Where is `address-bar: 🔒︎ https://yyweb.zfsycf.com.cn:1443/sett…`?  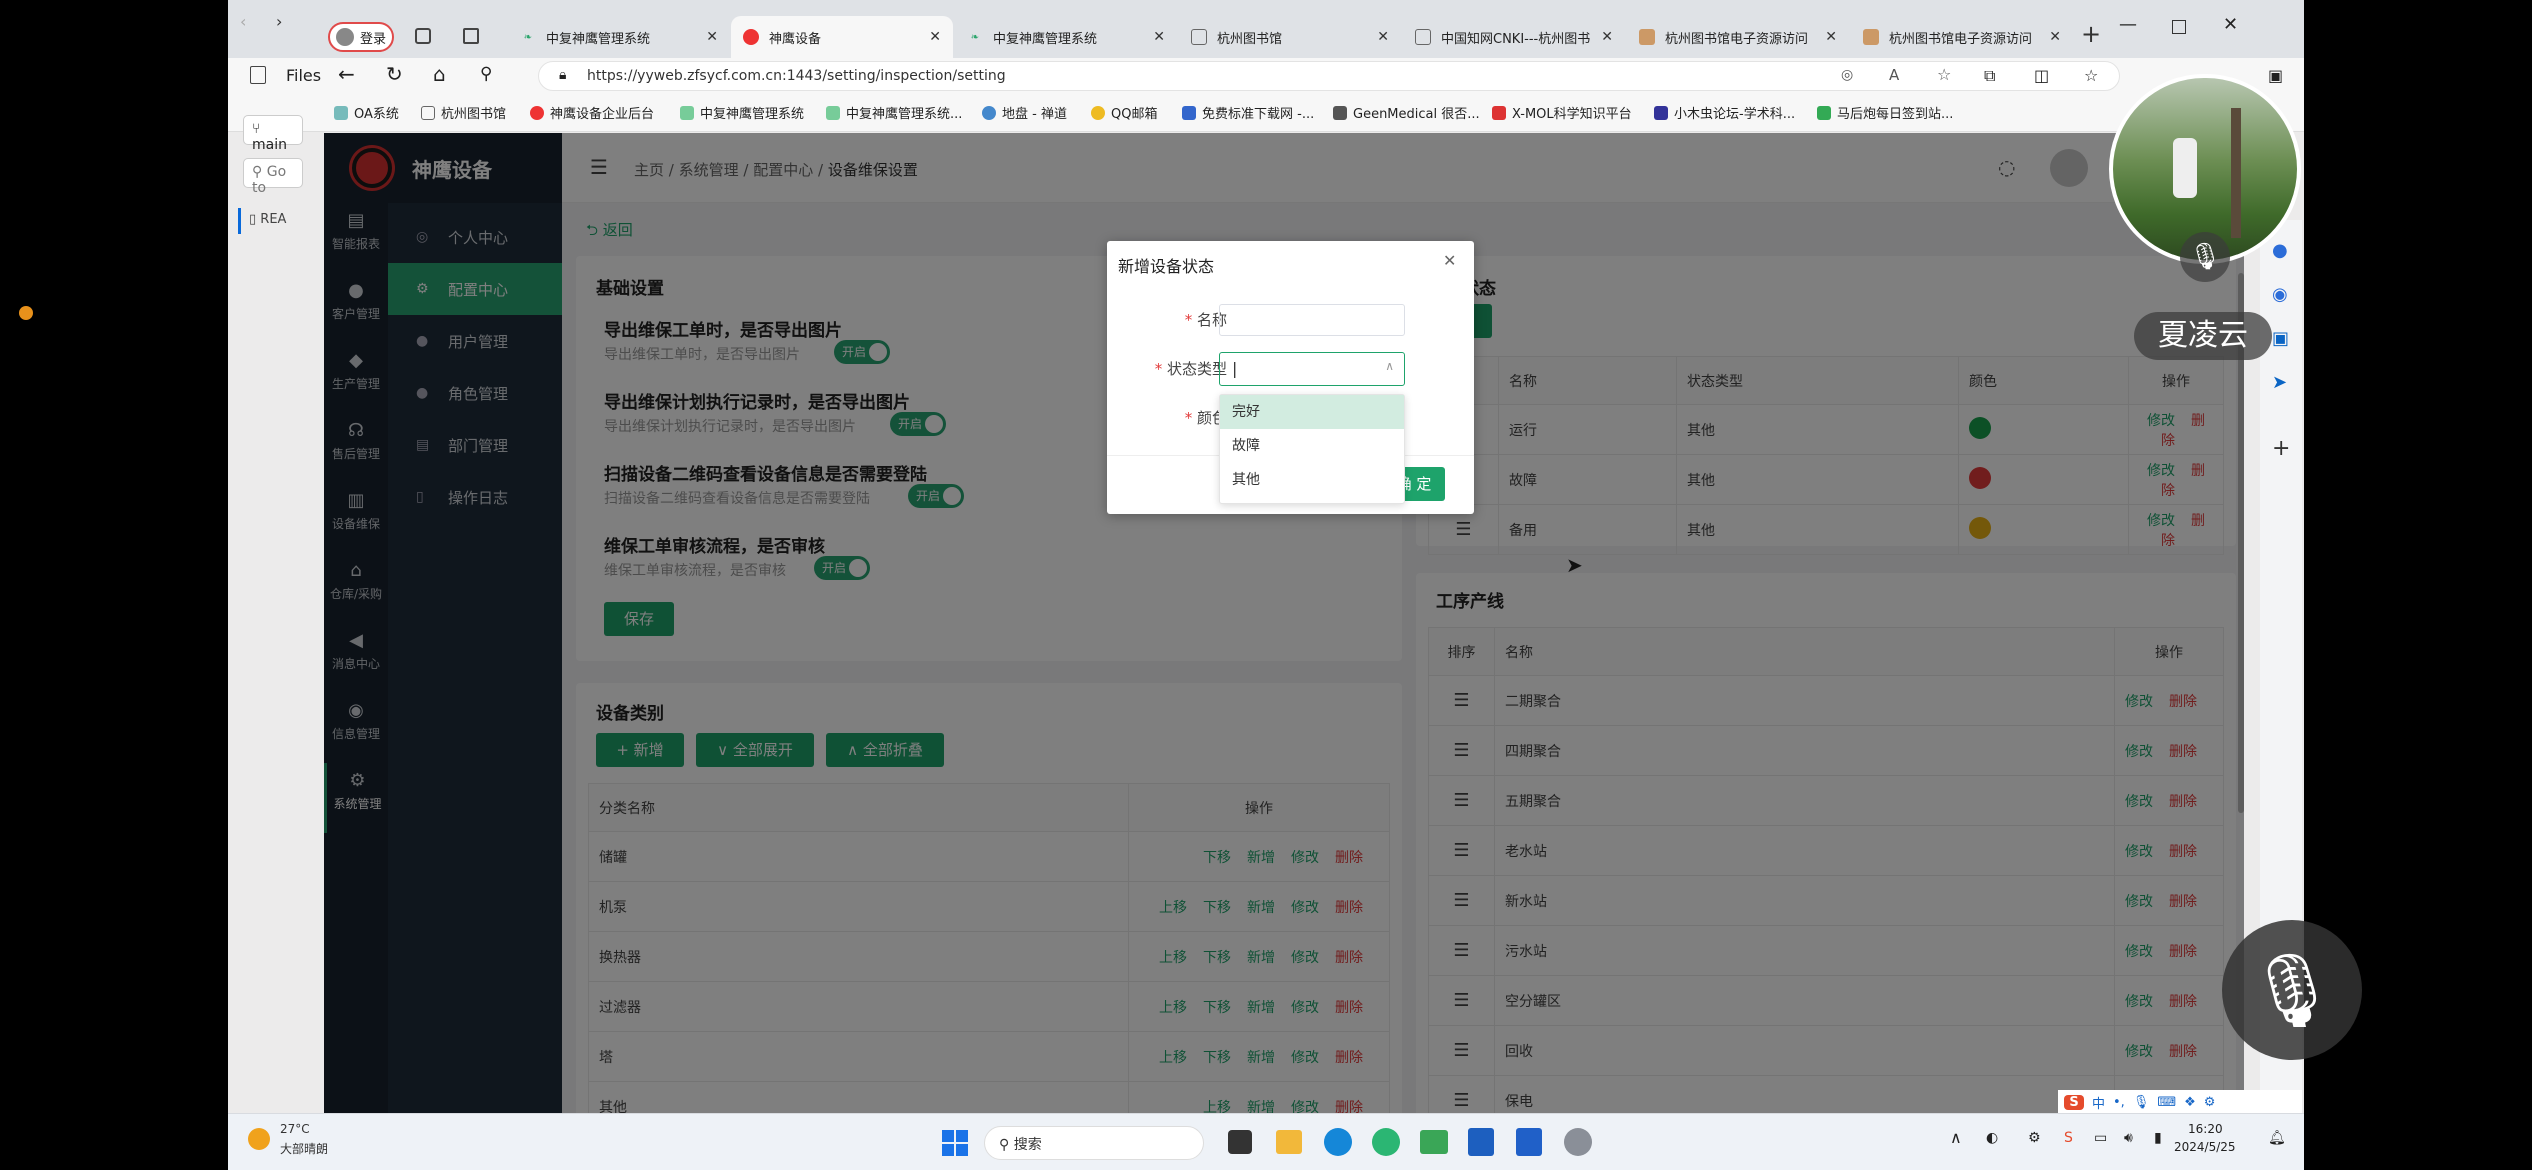
address-bar: 🔒︎ https://yyweb.zfsycf.com.cn:1443/sett… is located at coordinates (1329, 76).